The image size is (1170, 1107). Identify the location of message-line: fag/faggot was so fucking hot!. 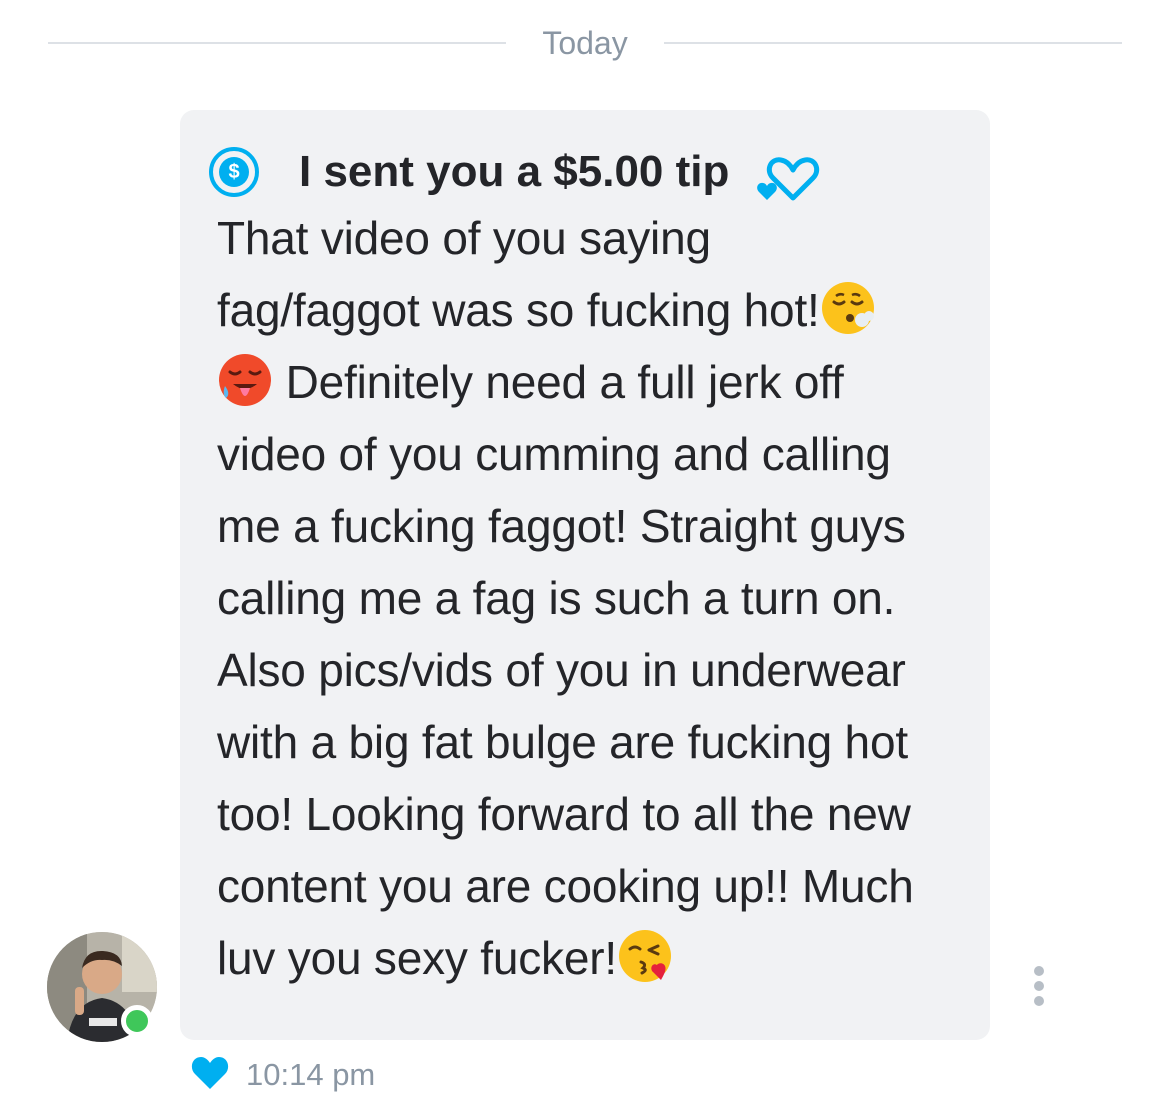
(518, 310).